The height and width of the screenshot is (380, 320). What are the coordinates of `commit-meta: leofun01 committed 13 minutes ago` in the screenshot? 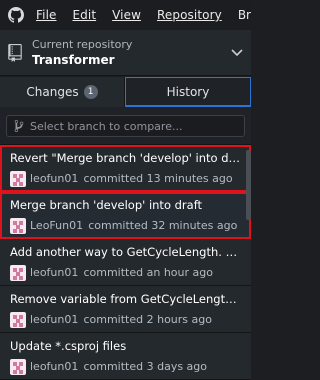 It's located at (130, 178).